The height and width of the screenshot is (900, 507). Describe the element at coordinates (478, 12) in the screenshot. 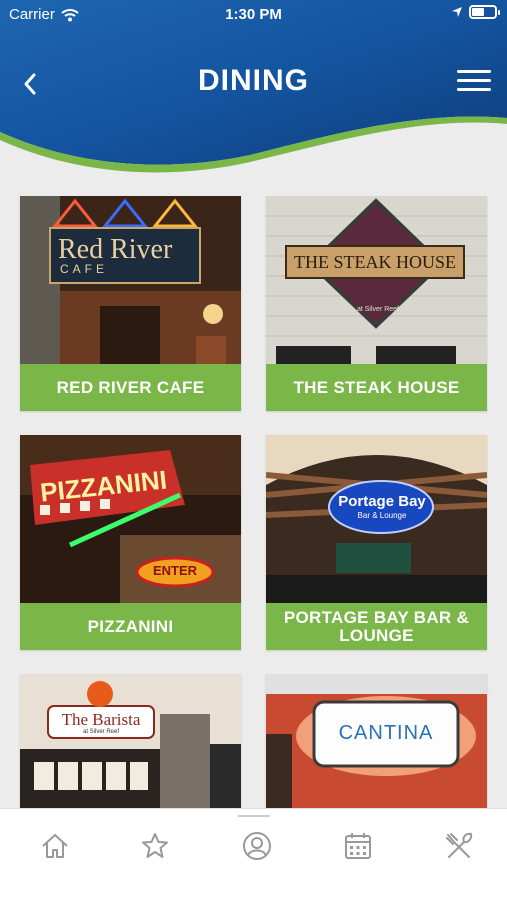

I see `battery-level` at that location.